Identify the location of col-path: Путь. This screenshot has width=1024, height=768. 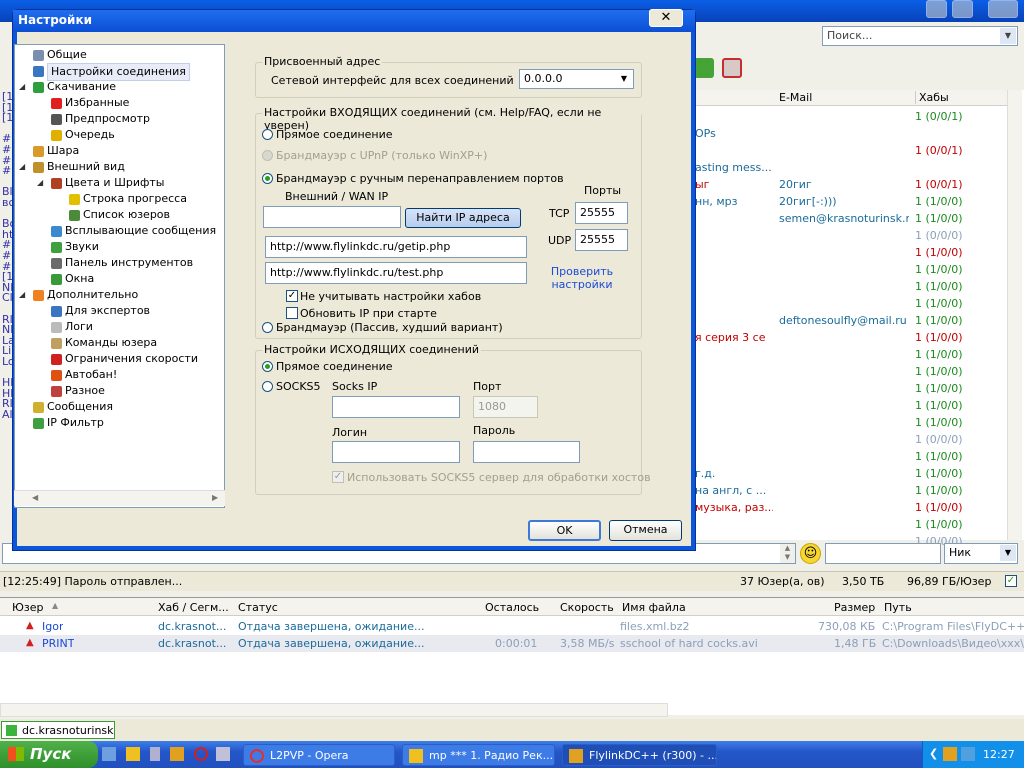
(898, 607).